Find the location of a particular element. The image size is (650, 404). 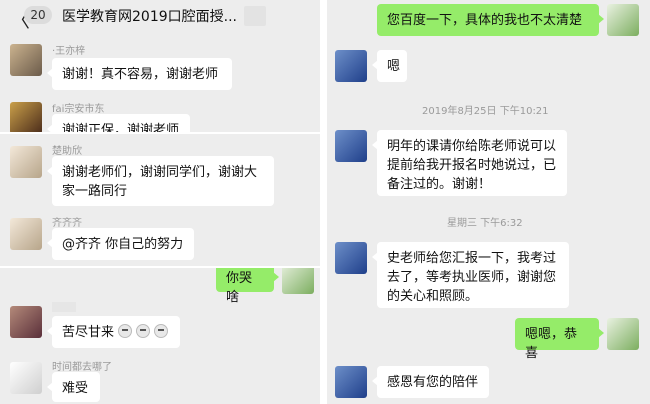

message-bubble: 感恩有您的陪伴 is located at coordinates (430, 382).